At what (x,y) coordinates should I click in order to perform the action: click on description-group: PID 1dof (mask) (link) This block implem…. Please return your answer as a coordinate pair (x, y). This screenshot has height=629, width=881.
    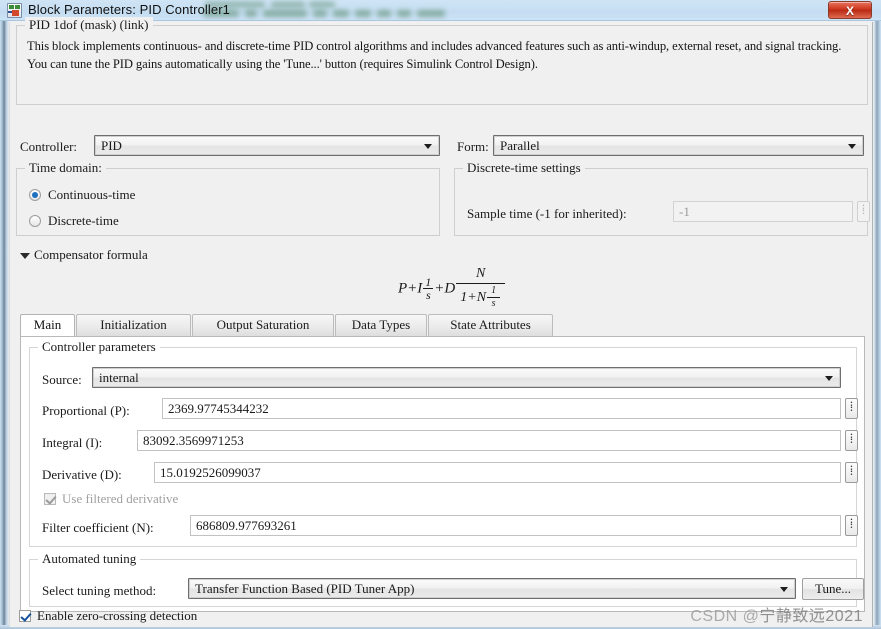
    Looking at the image, I should click on (442, 61).